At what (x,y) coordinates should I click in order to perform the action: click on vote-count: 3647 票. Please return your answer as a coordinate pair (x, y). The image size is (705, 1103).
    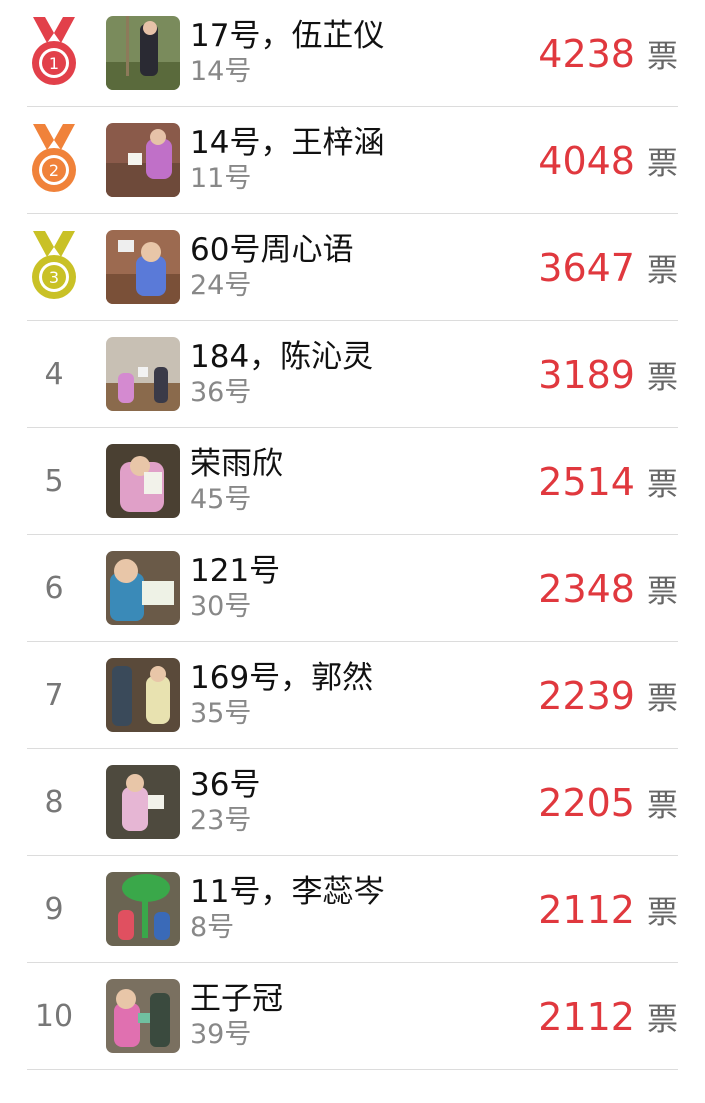
    Looking at the image, I should click on (608, 267).